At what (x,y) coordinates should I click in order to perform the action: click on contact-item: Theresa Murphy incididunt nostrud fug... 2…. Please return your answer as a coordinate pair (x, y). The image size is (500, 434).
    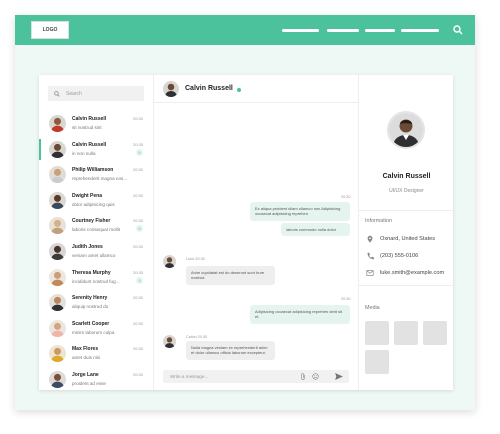
    Looking at the image, I should click on (96, 277).